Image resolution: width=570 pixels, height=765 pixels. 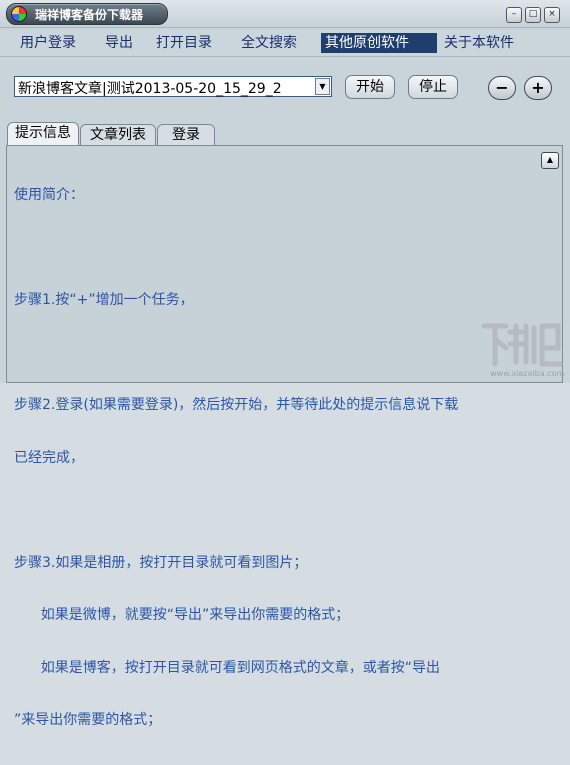 I want to click on close-button: ×, so click(x=552, y=15).